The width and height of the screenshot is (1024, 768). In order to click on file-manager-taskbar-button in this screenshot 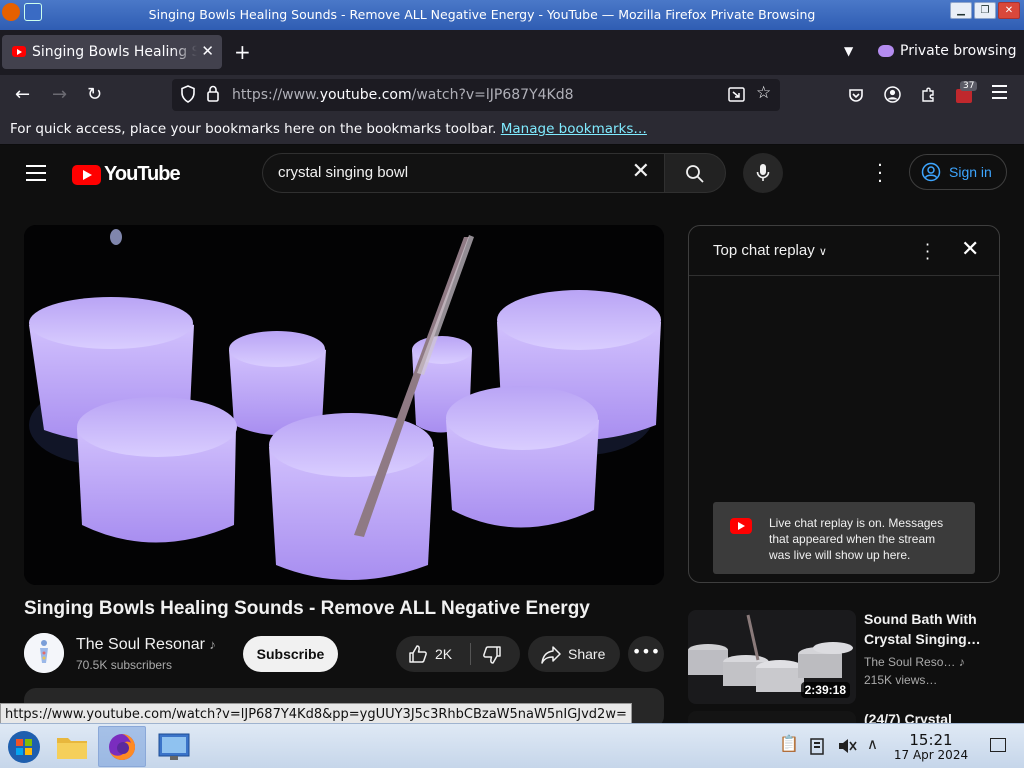, I will do `click(73, 746)`.